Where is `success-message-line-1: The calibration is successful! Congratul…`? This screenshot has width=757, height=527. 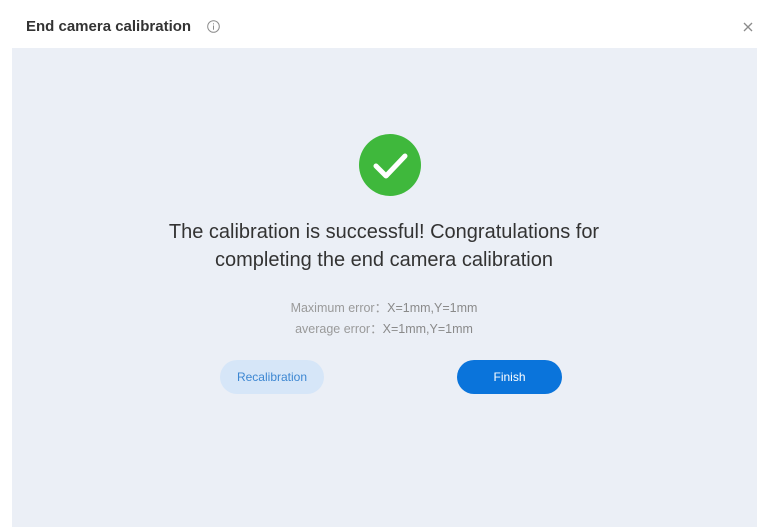 success-message-line-1: The calibration is successful! Congratul… is located at coordinates (384, 232).